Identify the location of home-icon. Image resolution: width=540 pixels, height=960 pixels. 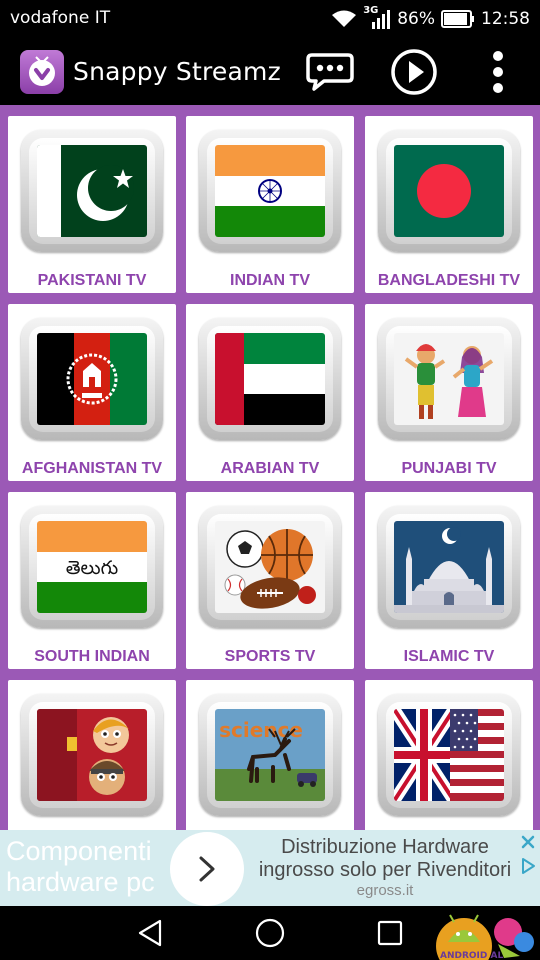
(270, 933).